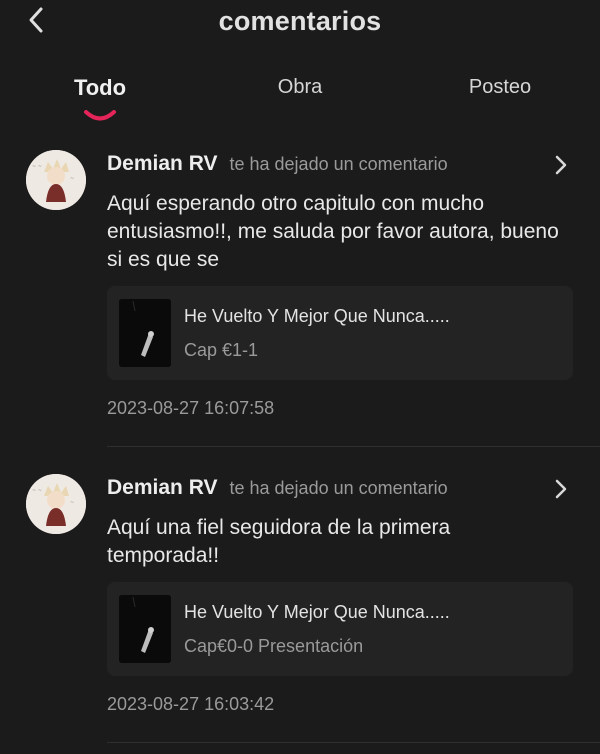  What do you see at coordinates (191, 704) in the screenshot?
I see `comment-timestamp: 2023-08-27 16:03:42` at bounding box center [191, 704].